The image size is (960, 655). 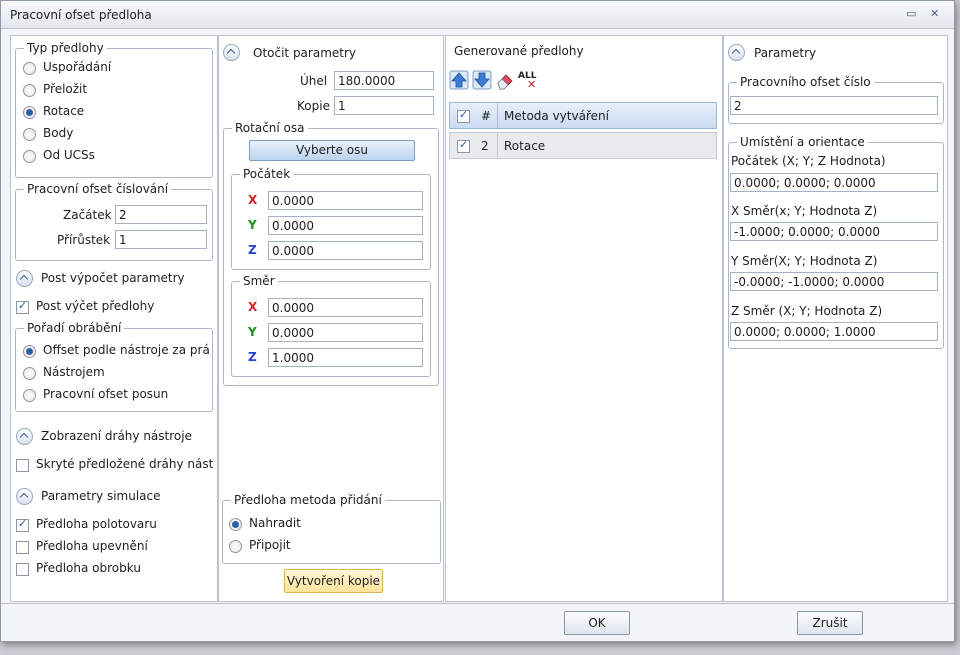 I want to click on window-title: Pracovní ofset předloha, so click(x=81, y=15).